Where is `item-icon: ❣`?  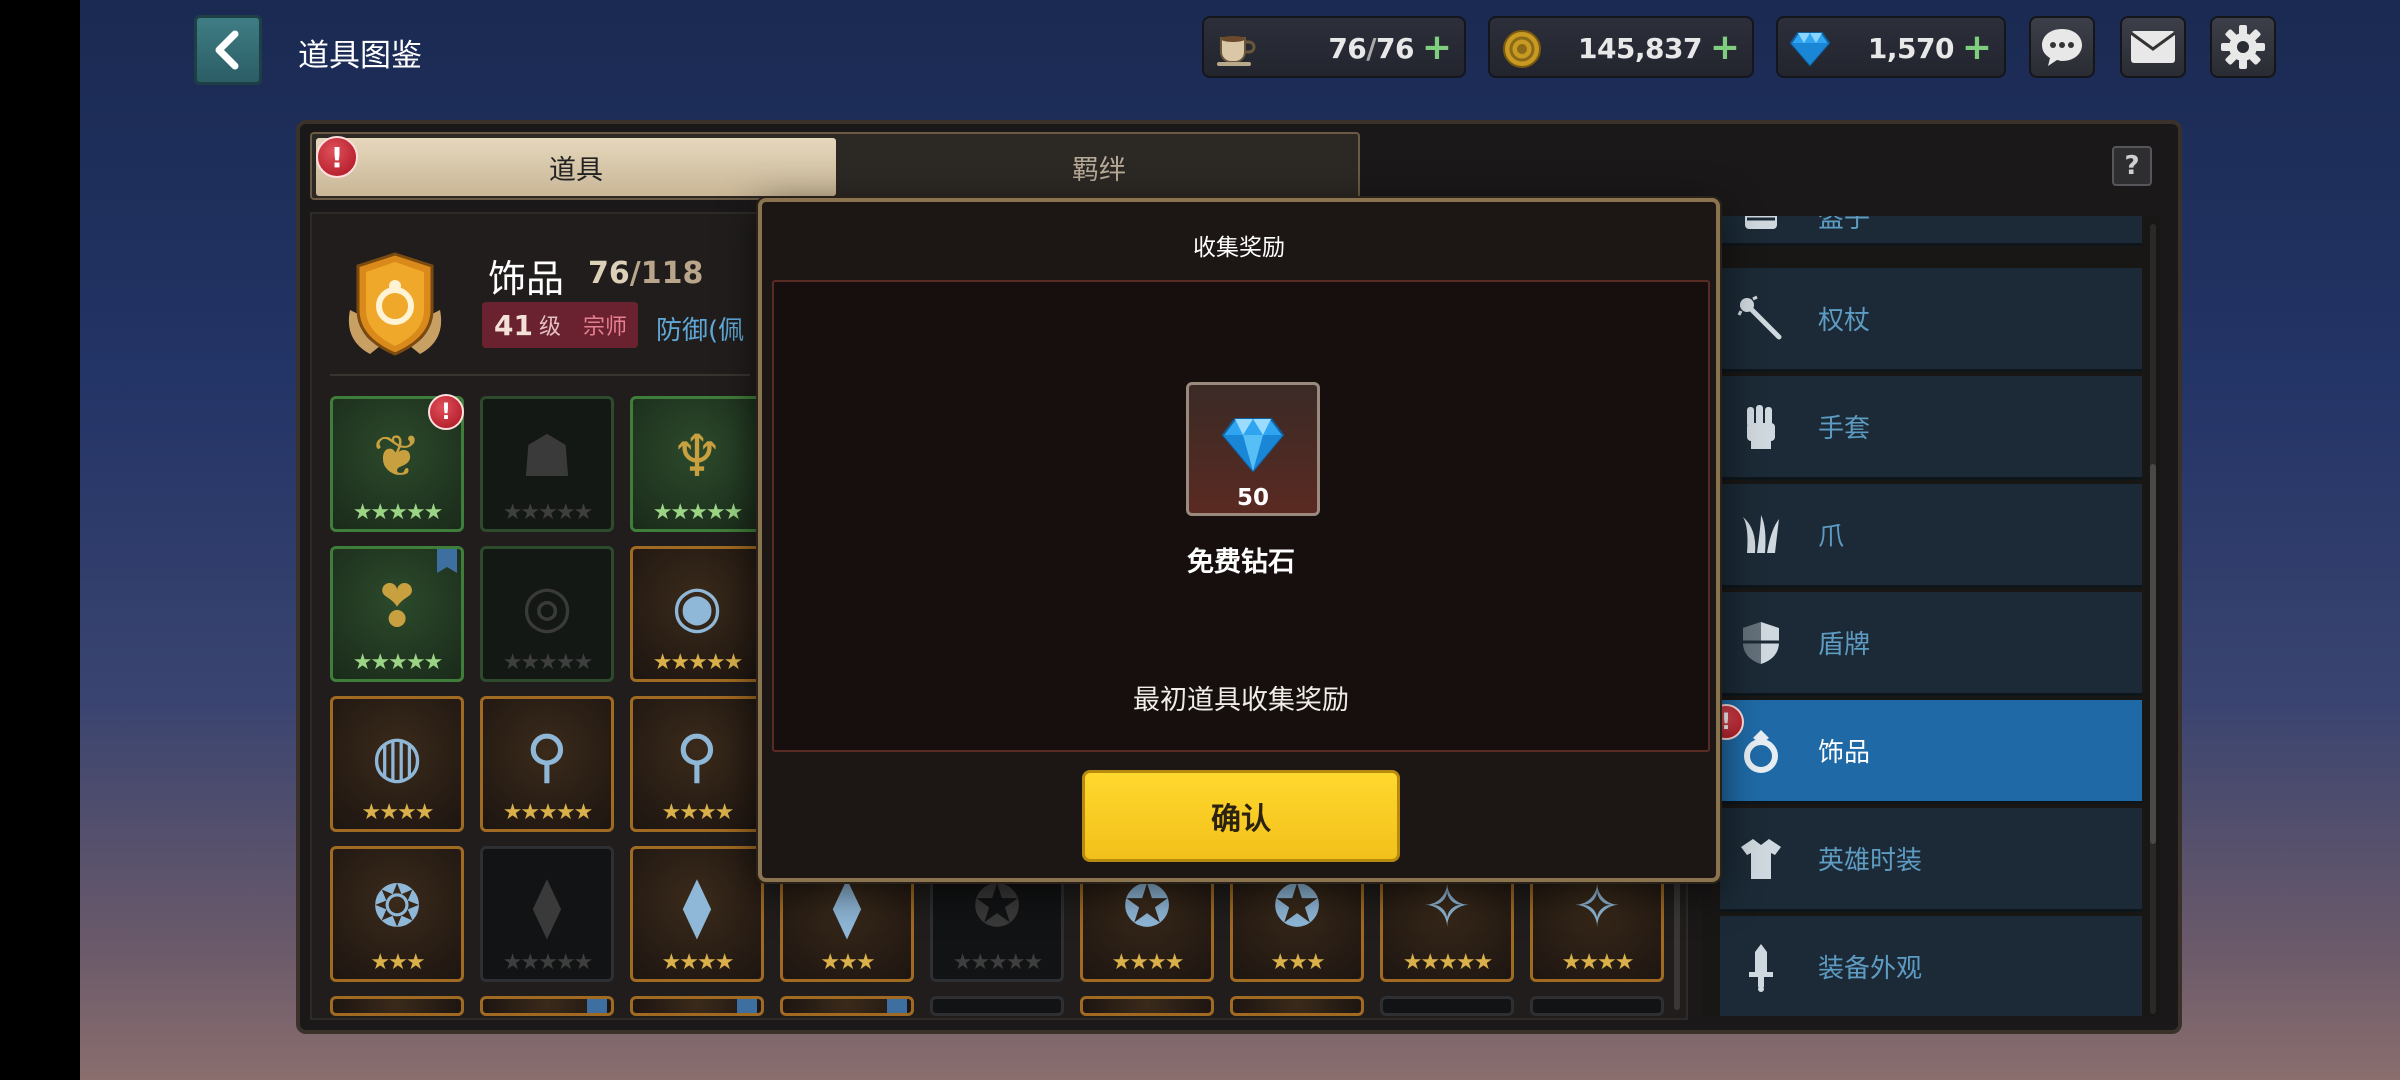 item-icon: ❣ is located at coordinates (397, 606).